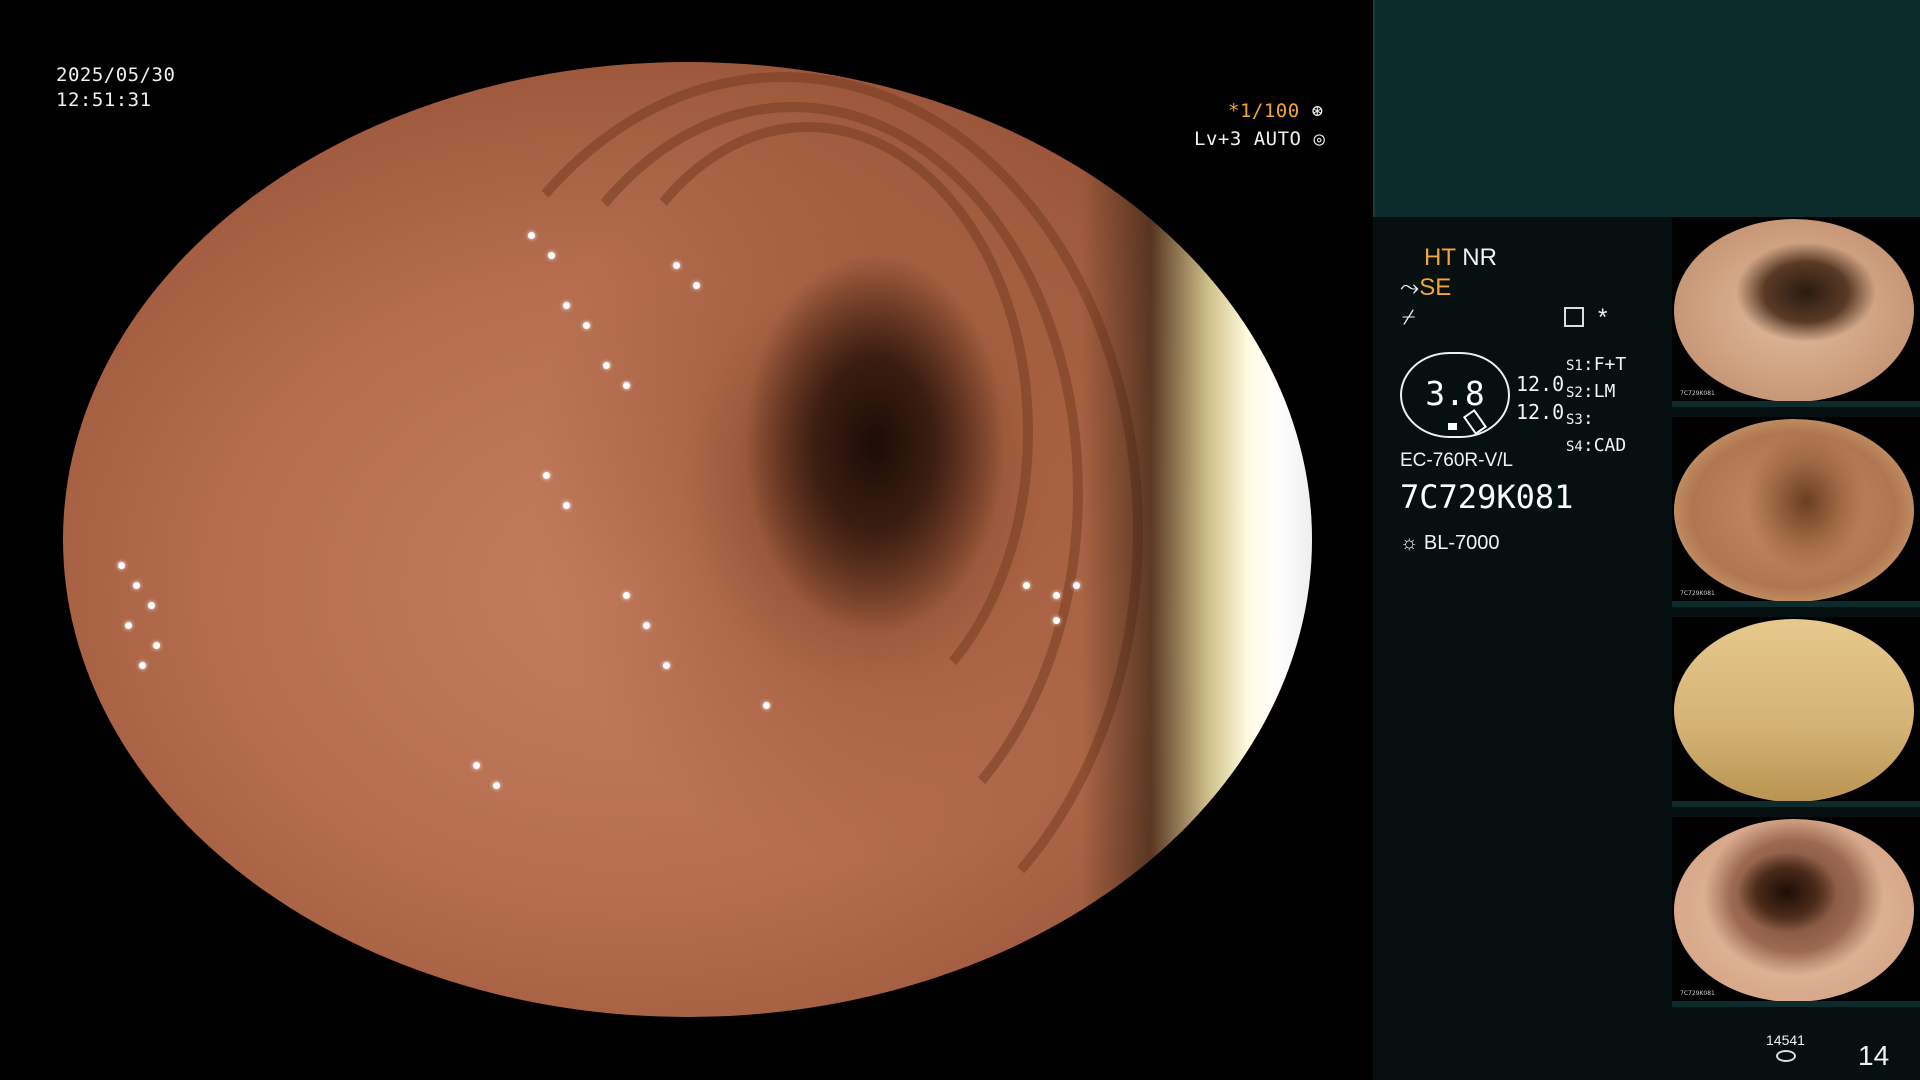  I want to click on info-panel-header, so click(1646, 108).